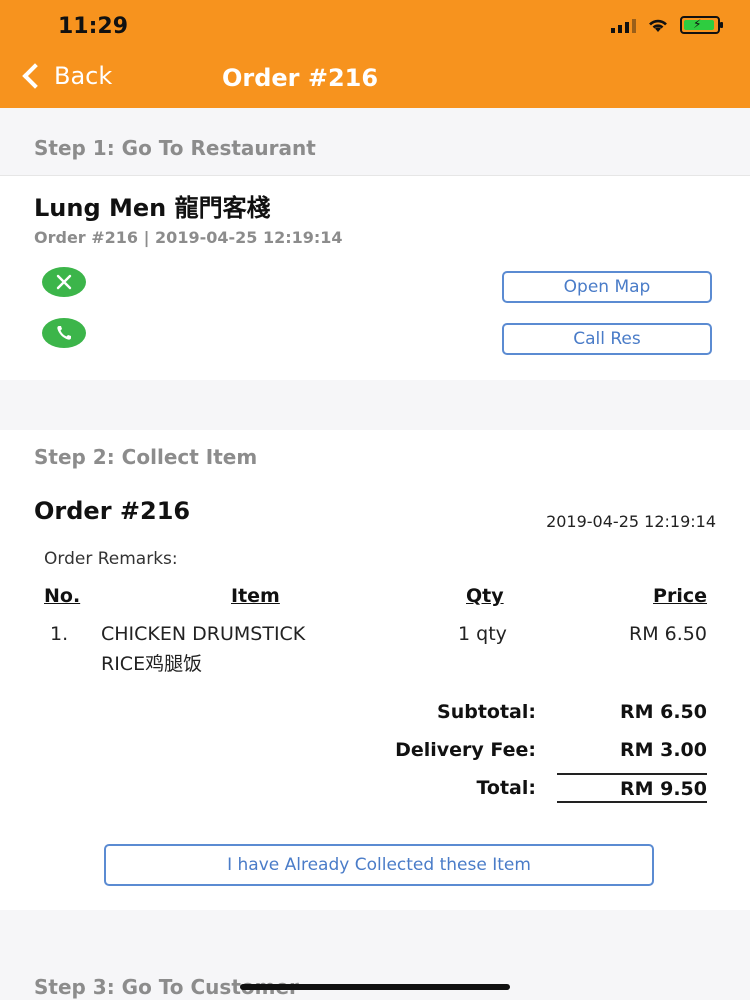 Image resolution: width=750 pixels, height=1000 pixels. Describe the element at coordinates (379, 865) in the screenshot. I see `collected-items-button: I have Already Collected these Item` at that location.